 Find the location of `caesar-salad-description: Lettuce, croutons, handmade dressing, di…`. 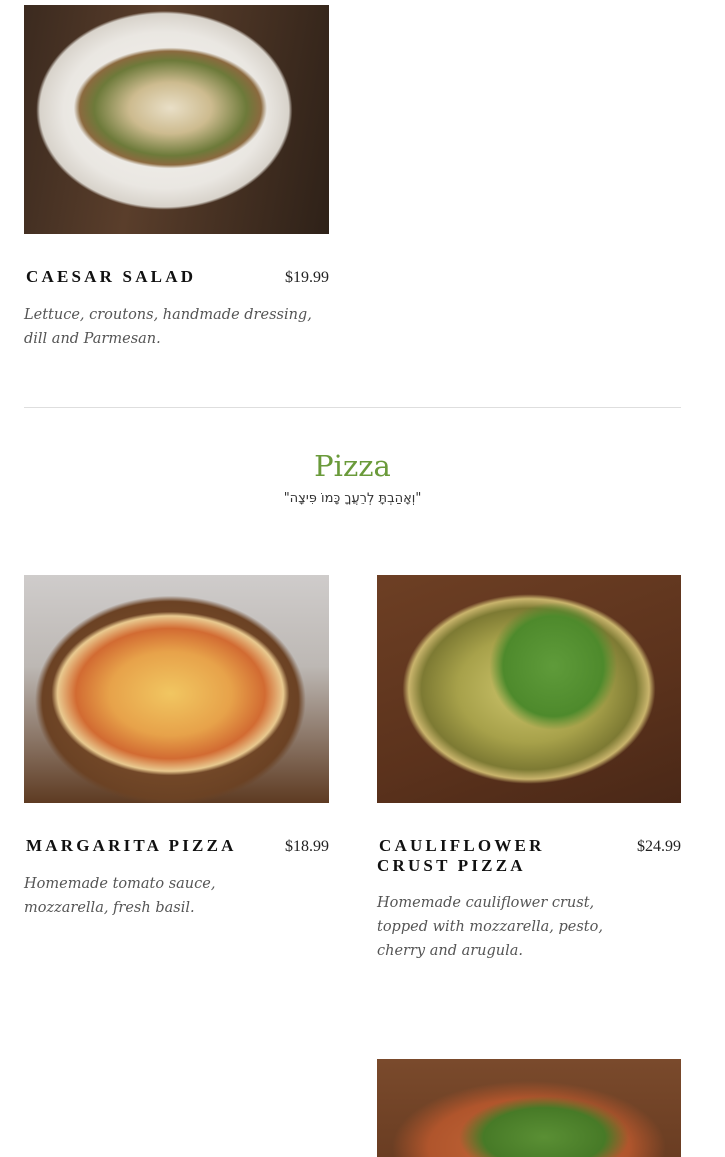

caesar-salad-description: Lettuce, croutons, handmade dressing, di… is located at coordinates (168, 327).